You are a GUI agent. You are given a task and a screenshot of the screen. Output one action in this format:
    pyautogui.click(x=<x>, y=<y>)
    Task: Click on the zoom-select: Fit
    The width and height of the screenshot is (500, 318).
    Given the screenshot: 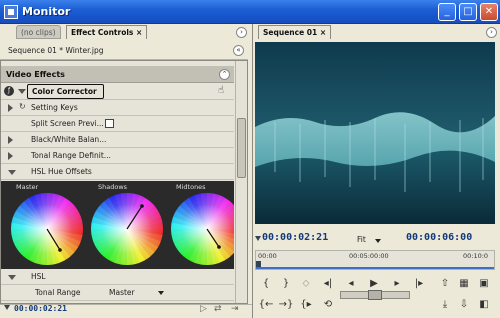 What is the action you would take?
    pyautogui.click(x=361, y=239)
    